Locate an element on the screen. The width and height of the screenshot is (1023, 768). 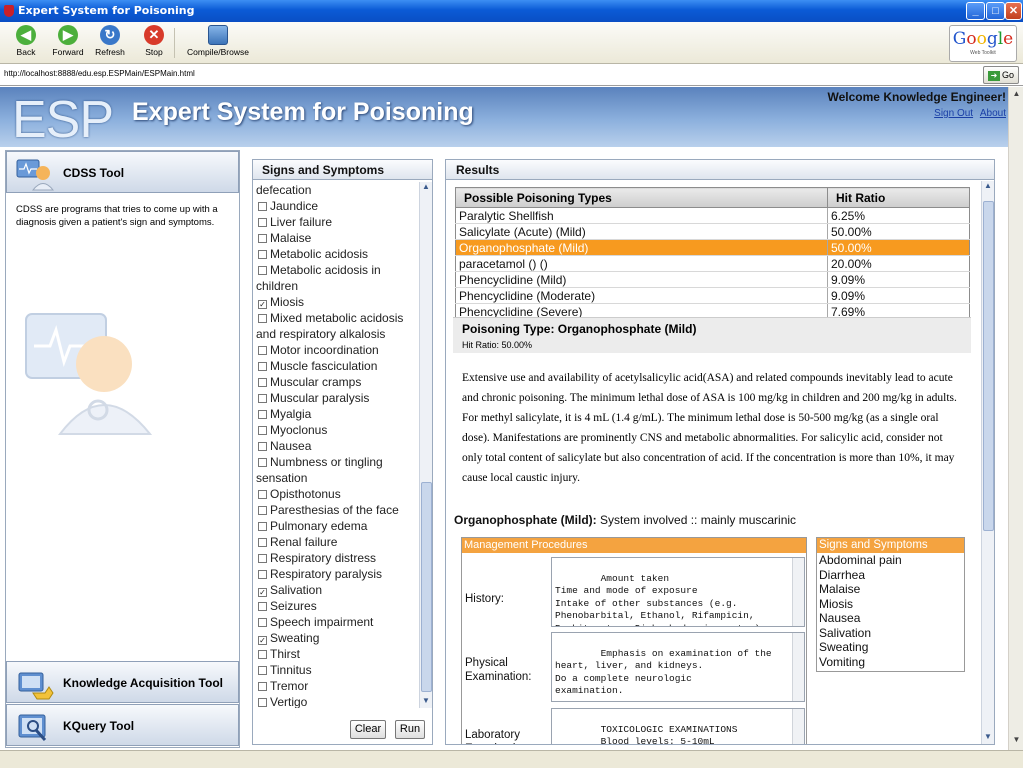
poisoning-type-row: paracetamol () () 20.00% is located at coordinates (712, 263).